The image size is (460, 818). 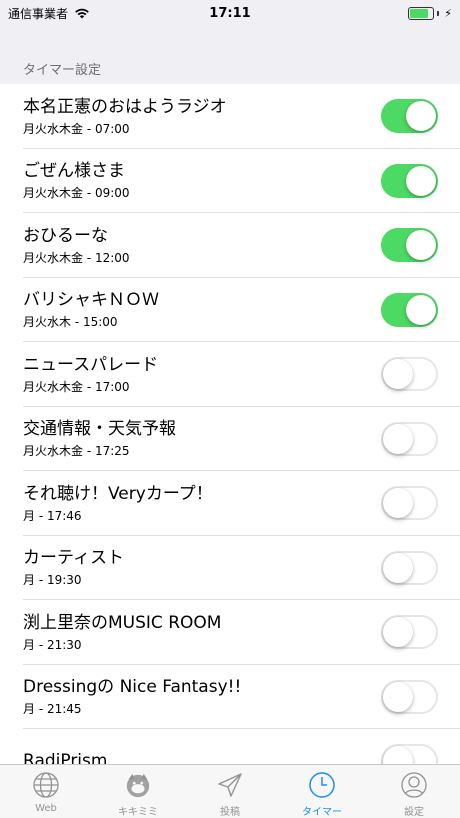 I want to click on status-bar: 通信事業者 17:11 ⚡, so click(x=230, y=13).